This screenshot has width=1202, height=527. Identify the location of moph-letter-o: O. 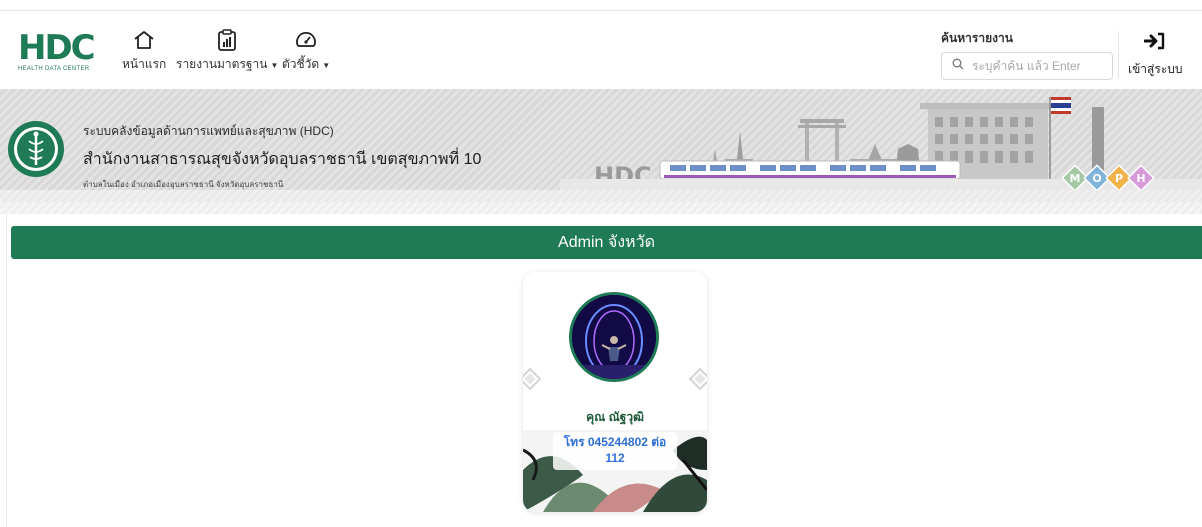
(1096, 178).